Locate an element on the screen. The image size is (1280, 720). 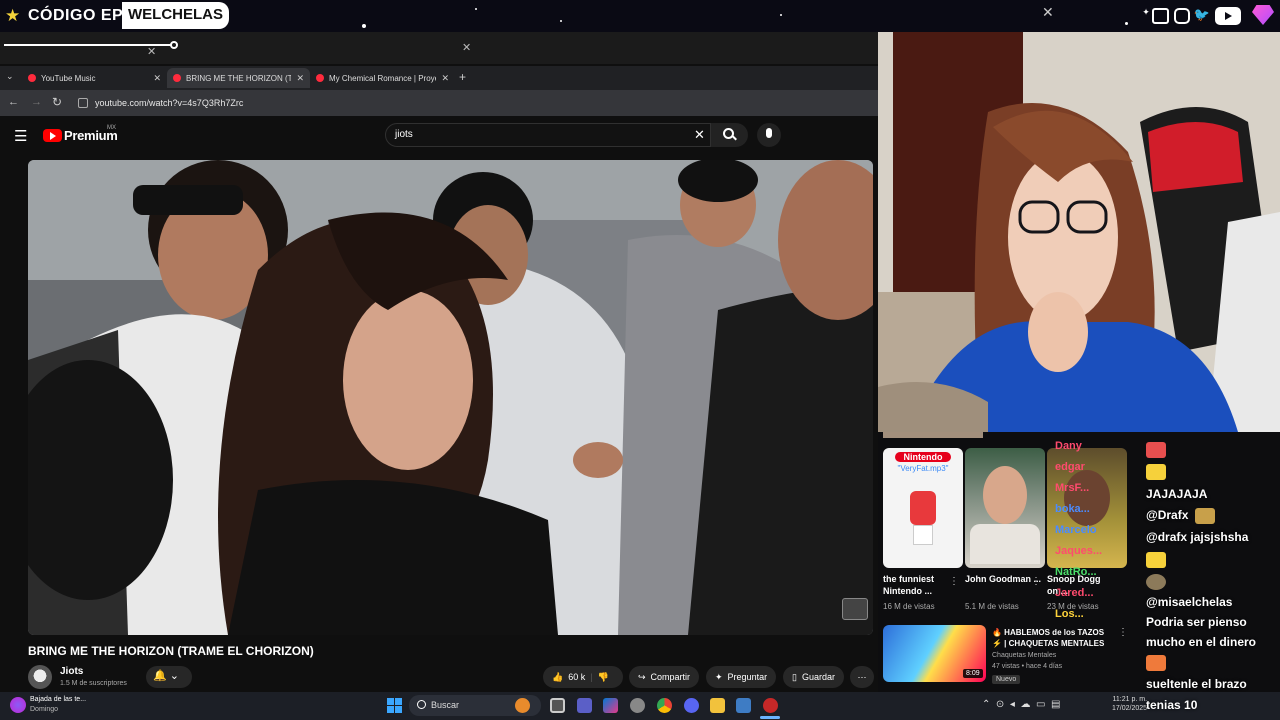
tab-list-chevron-icon: ⌄ is located at coordinates (10, 76).